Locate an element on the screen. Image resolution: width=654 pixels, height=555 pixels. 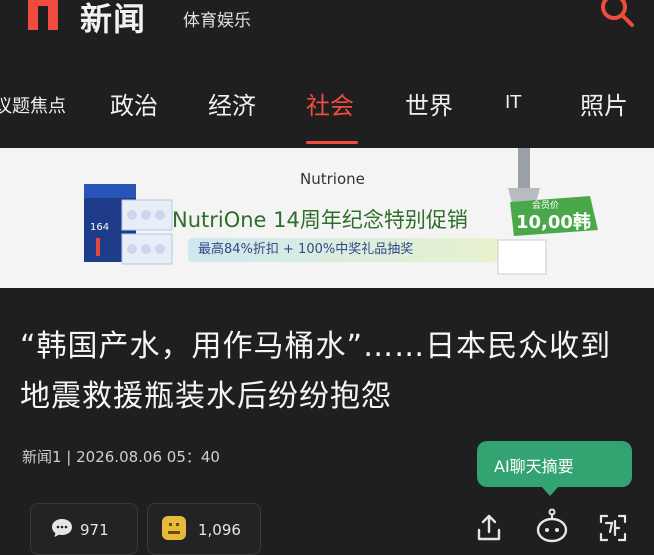
badge-price: 10,00韩 is located at coordinates (553, 222).